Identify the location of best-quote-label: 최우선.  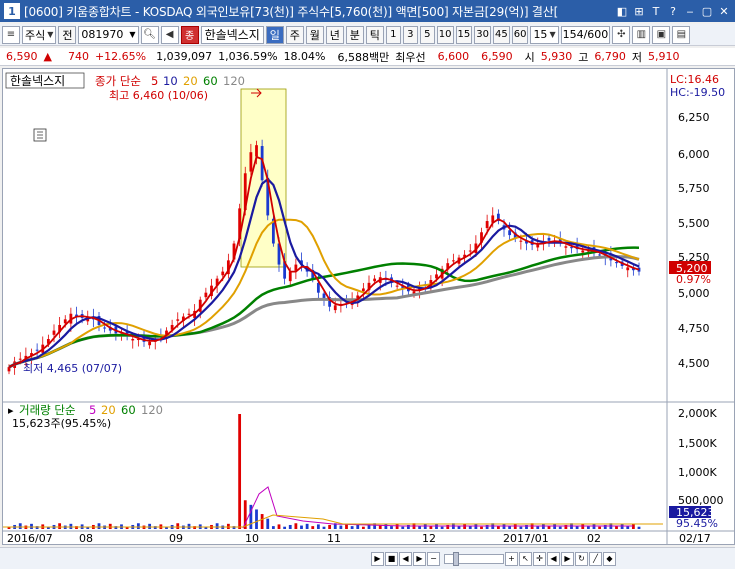
(410, 57).